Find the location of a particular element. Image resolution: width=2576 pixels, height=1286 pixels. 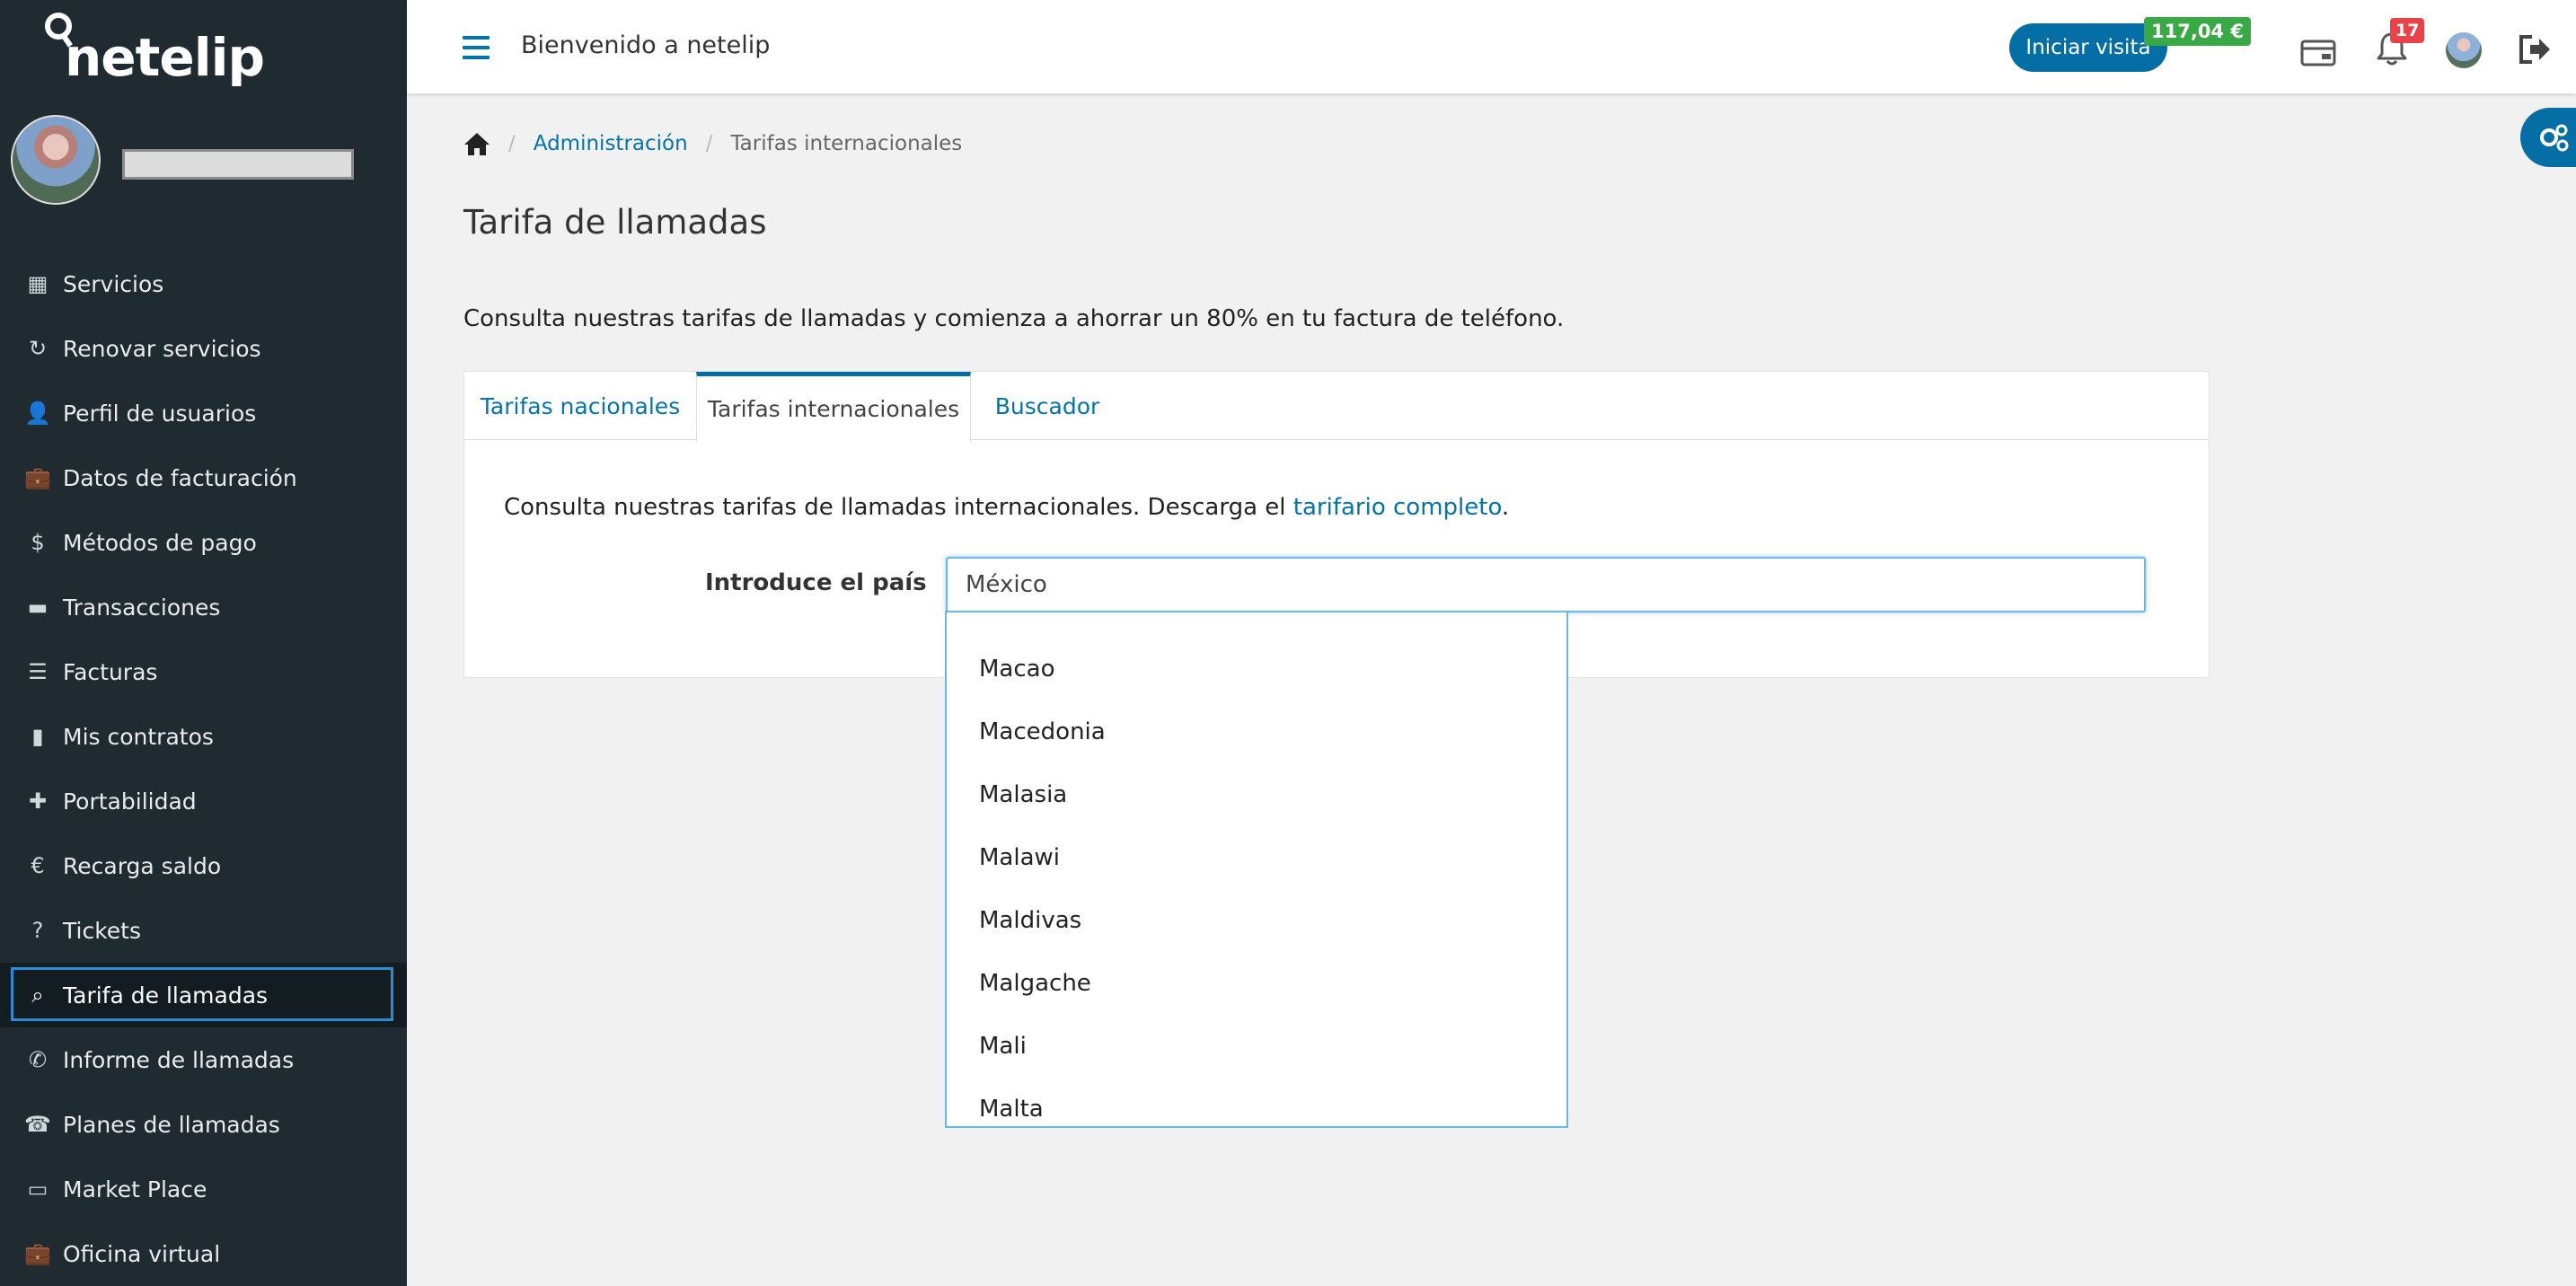

sidebar-item-label: Planes de llamadas is located at coordinates (171, 1124).